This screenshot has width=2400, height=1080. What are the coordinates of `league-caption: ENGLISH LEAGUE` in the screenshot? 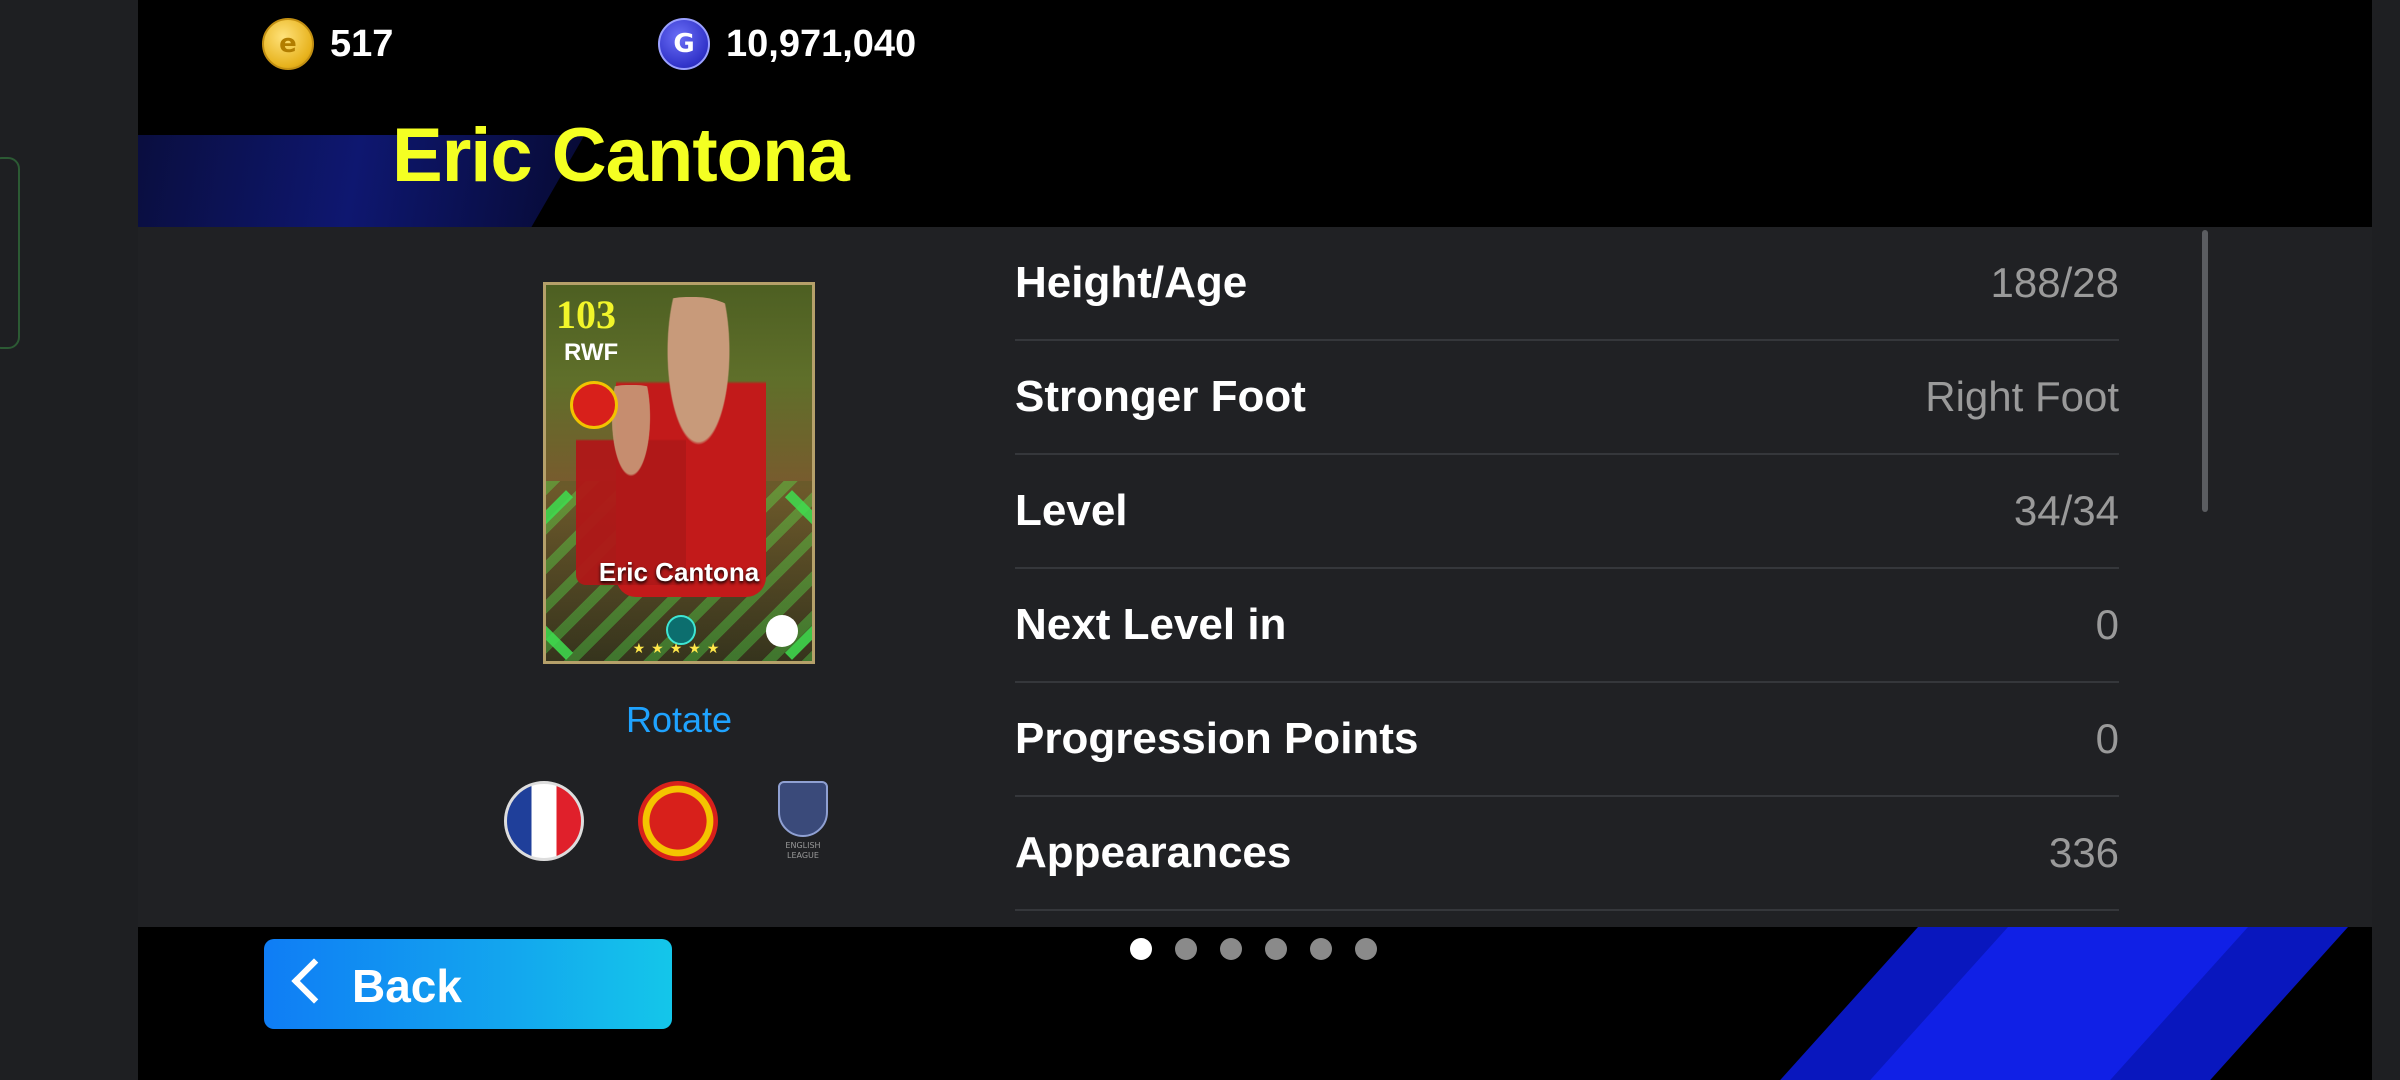 It's located at (803, 850).